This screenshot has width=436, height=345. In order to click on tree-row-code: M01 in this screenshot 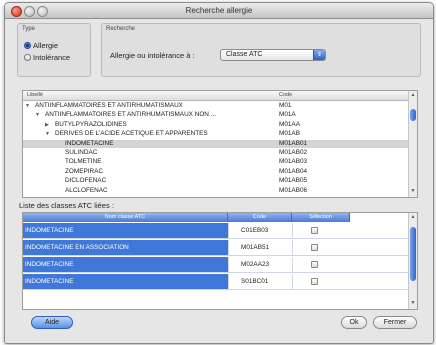, I will do `click(285, 105)`.